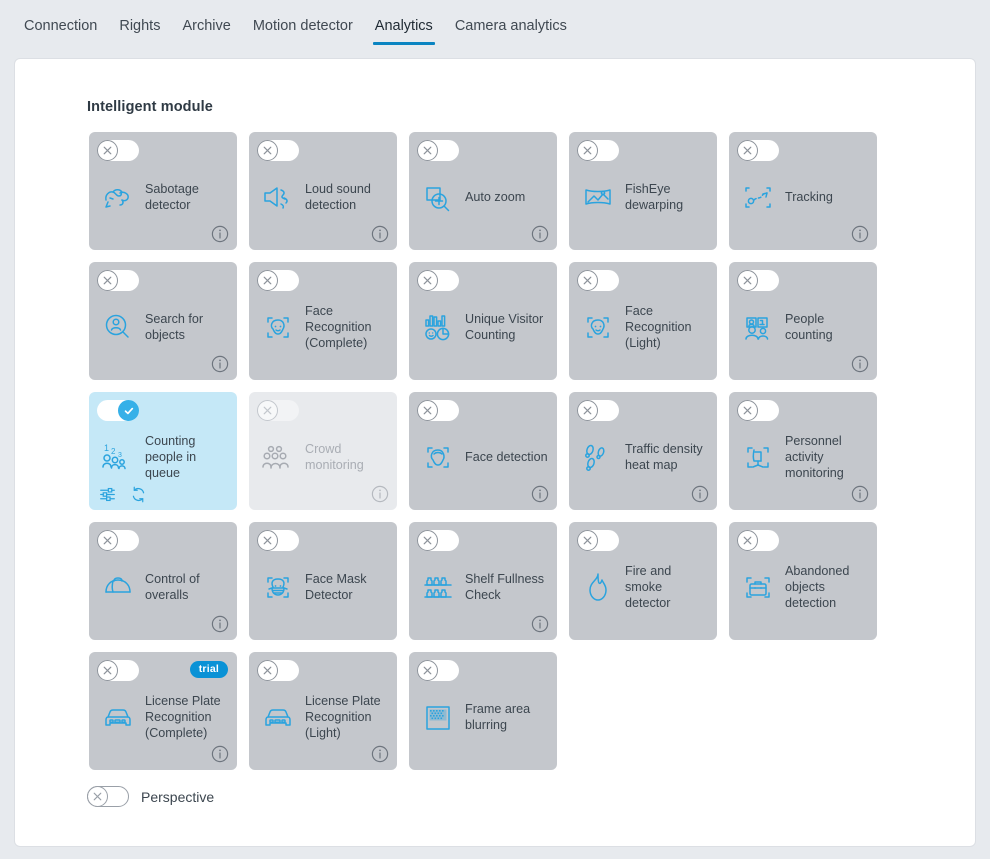 The width and height of the screenshot is (990, 859). What do you see at coordinates (163, 191) in the screenshot?
I see `module-card: Sabotage detector` at bounding box center [163, 191].